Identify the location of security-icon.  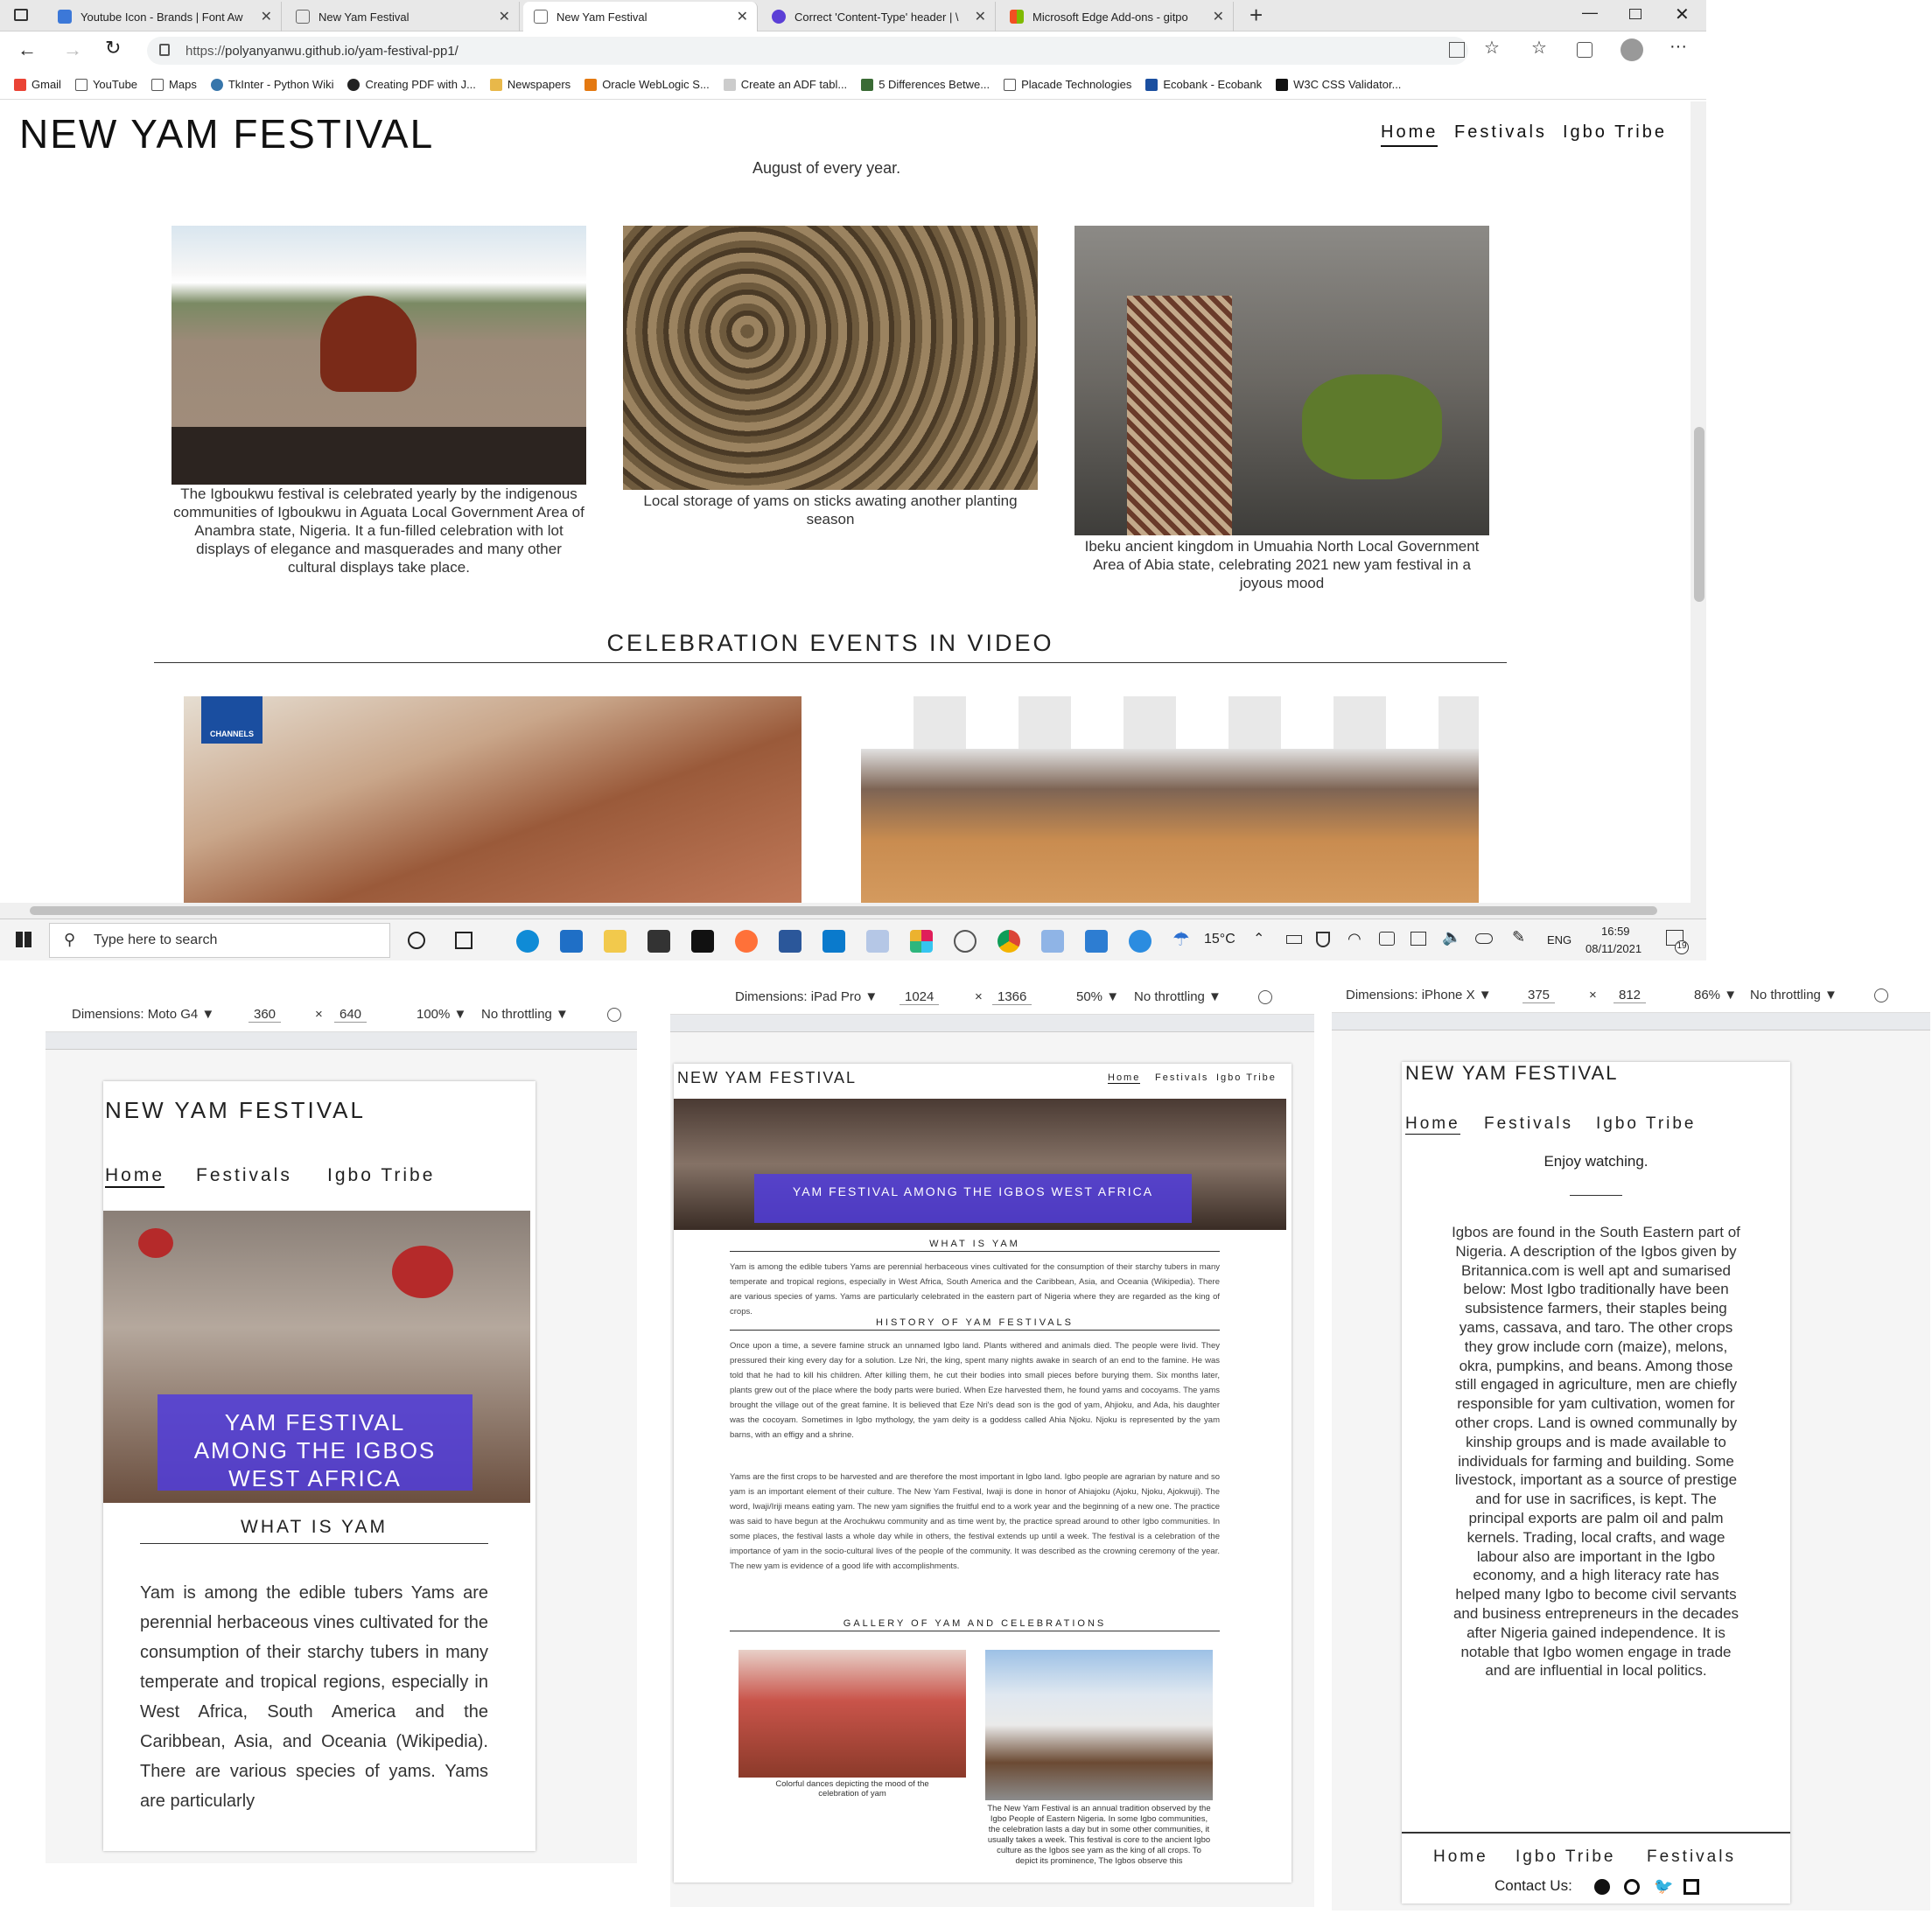
(1323, 939).